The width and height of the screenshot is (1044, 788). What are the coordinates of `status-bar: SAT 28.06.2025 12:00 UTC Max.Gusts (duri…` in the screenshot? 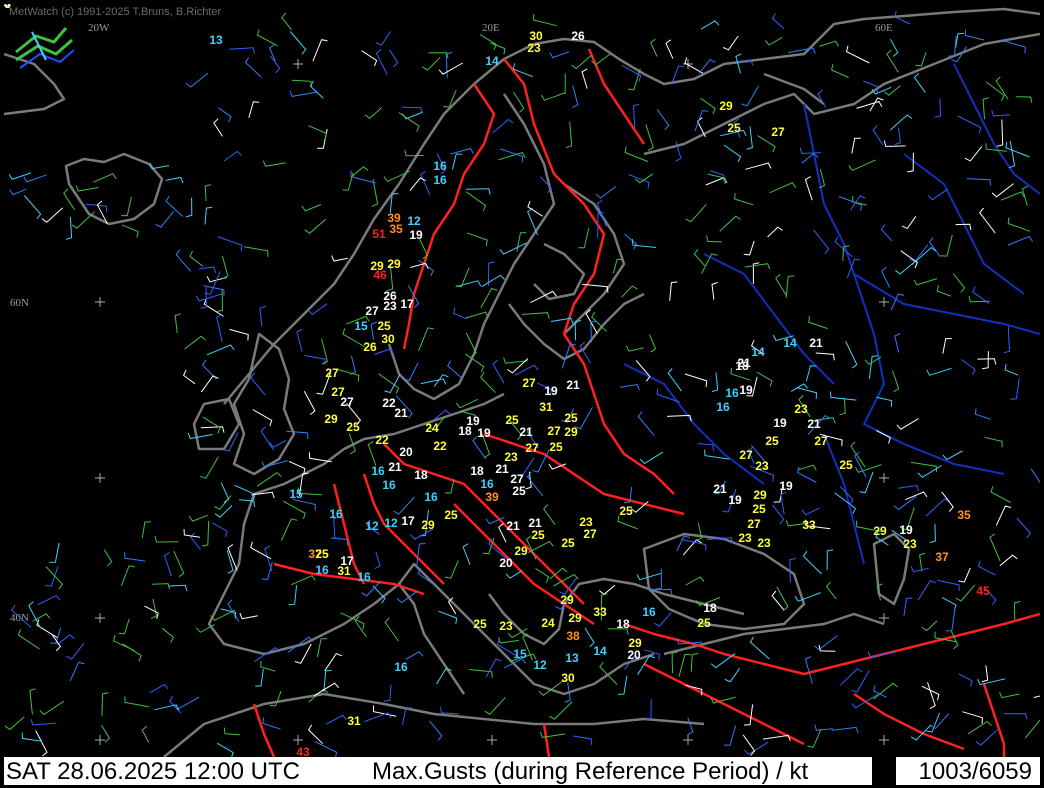 It's located at (522, 771).